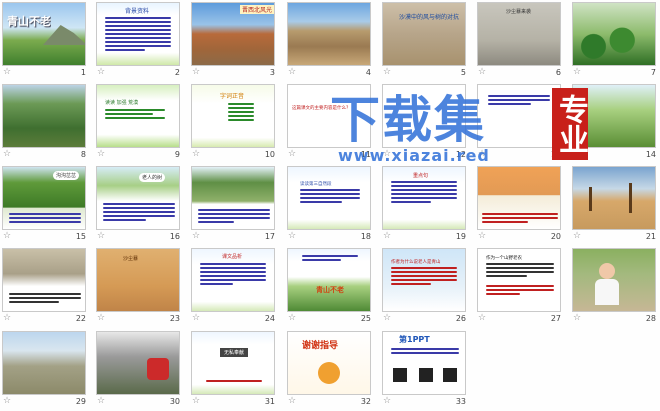 The image size is (660, 411). Describe the element at coordinates (555, 318) in the screenshot. I see `slide-number: 27` at that location.